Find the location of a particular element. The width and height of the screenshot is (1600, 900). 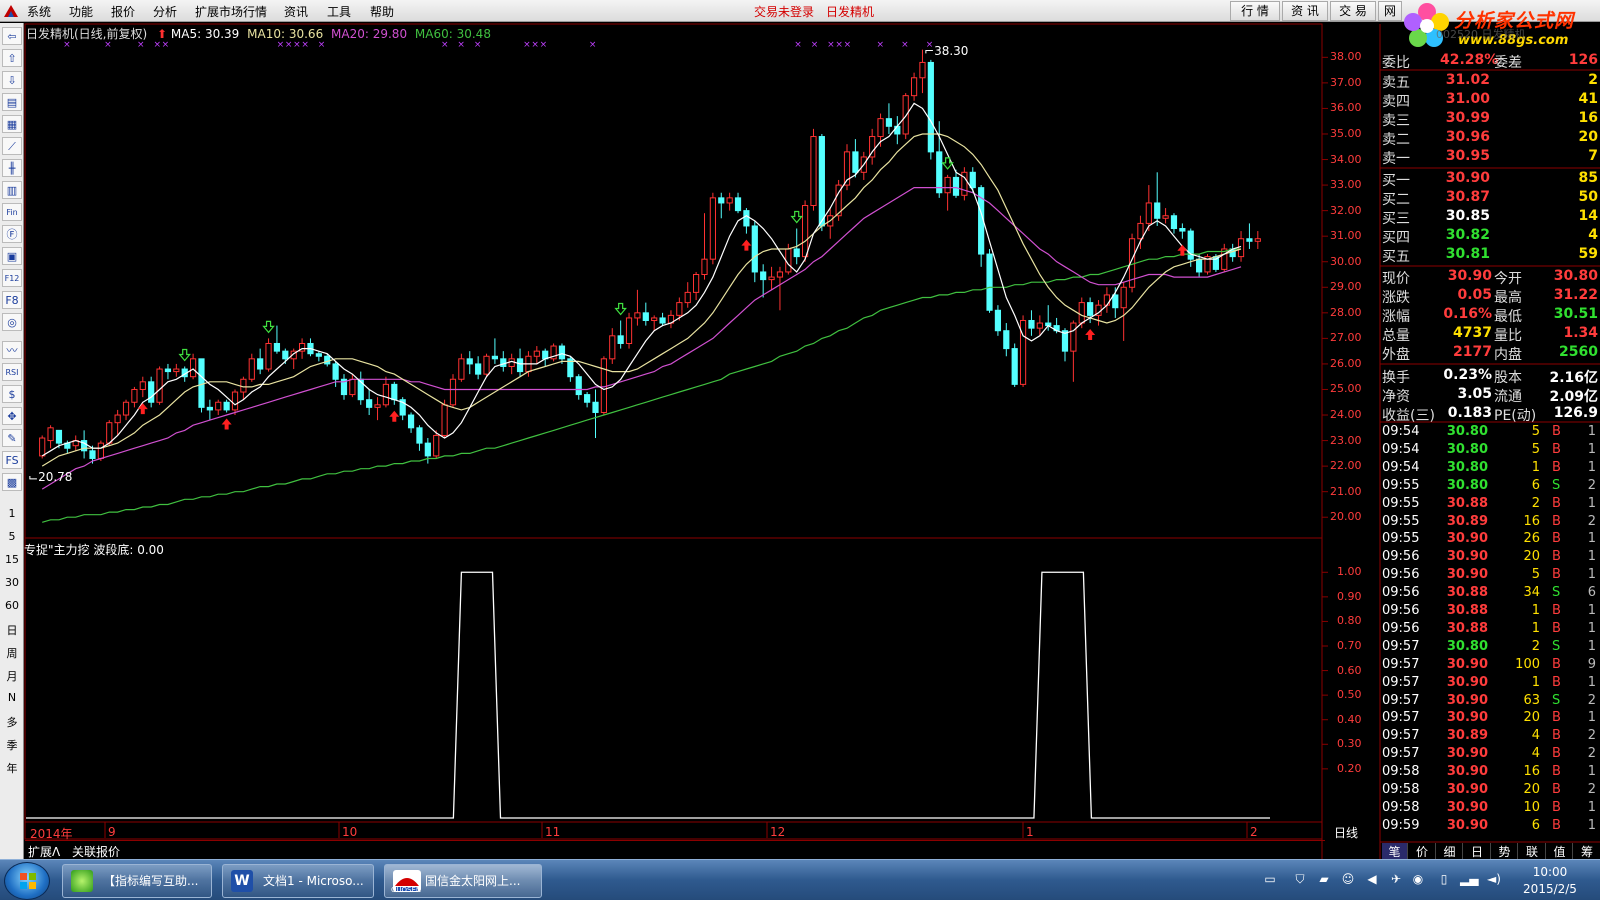

volume-icon: ◄) is located at coordinates (1494, 880).